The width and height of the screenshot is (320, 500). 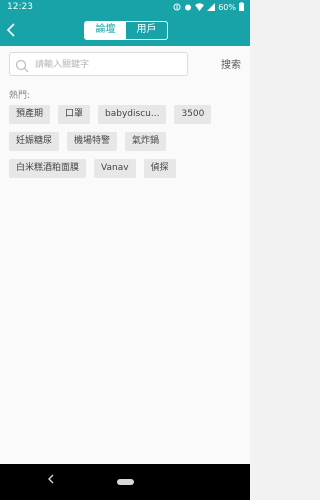 I want to click on hot-tag: 預產期, so click(x=30, y=114).